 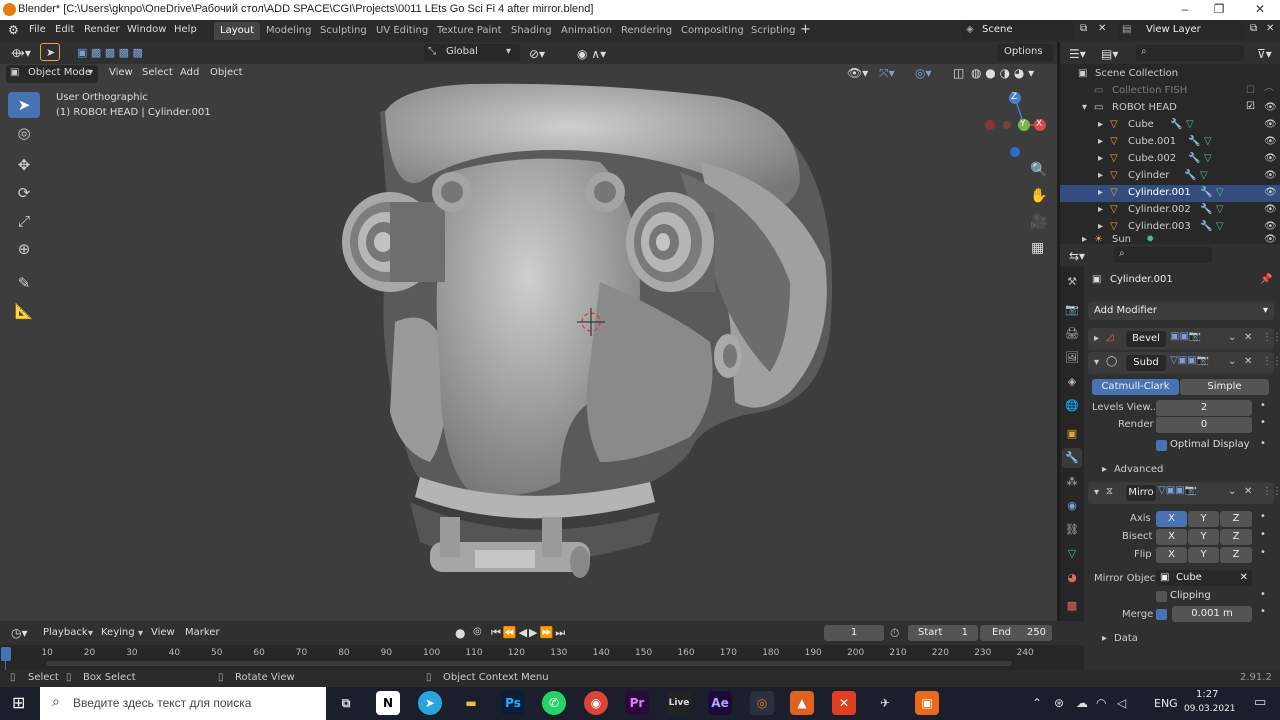 I want to click on toggle-ortho-grid-icon: ▦, so click(x=1037, y=248).